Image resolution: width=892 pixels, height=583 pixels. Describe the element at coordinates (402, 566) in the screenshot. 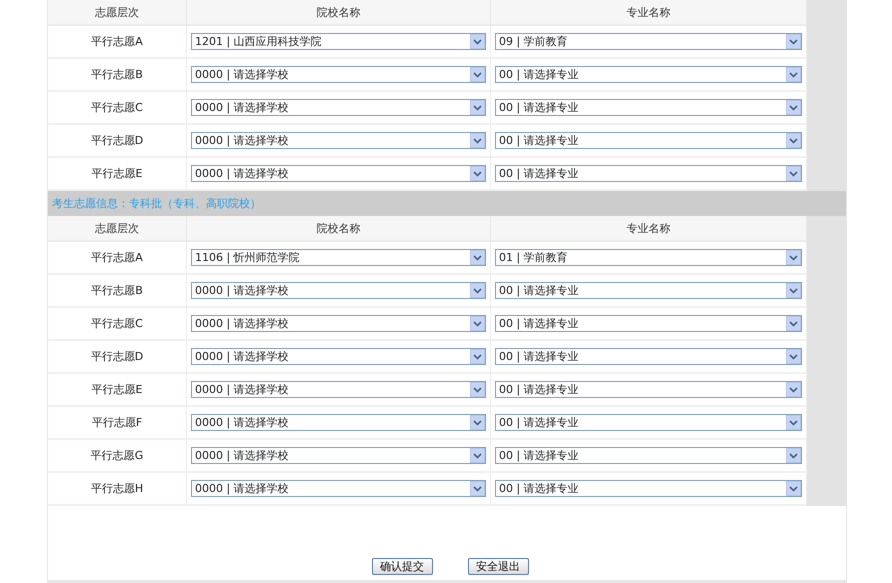

I see `submit-button: 确认提交` at that location.